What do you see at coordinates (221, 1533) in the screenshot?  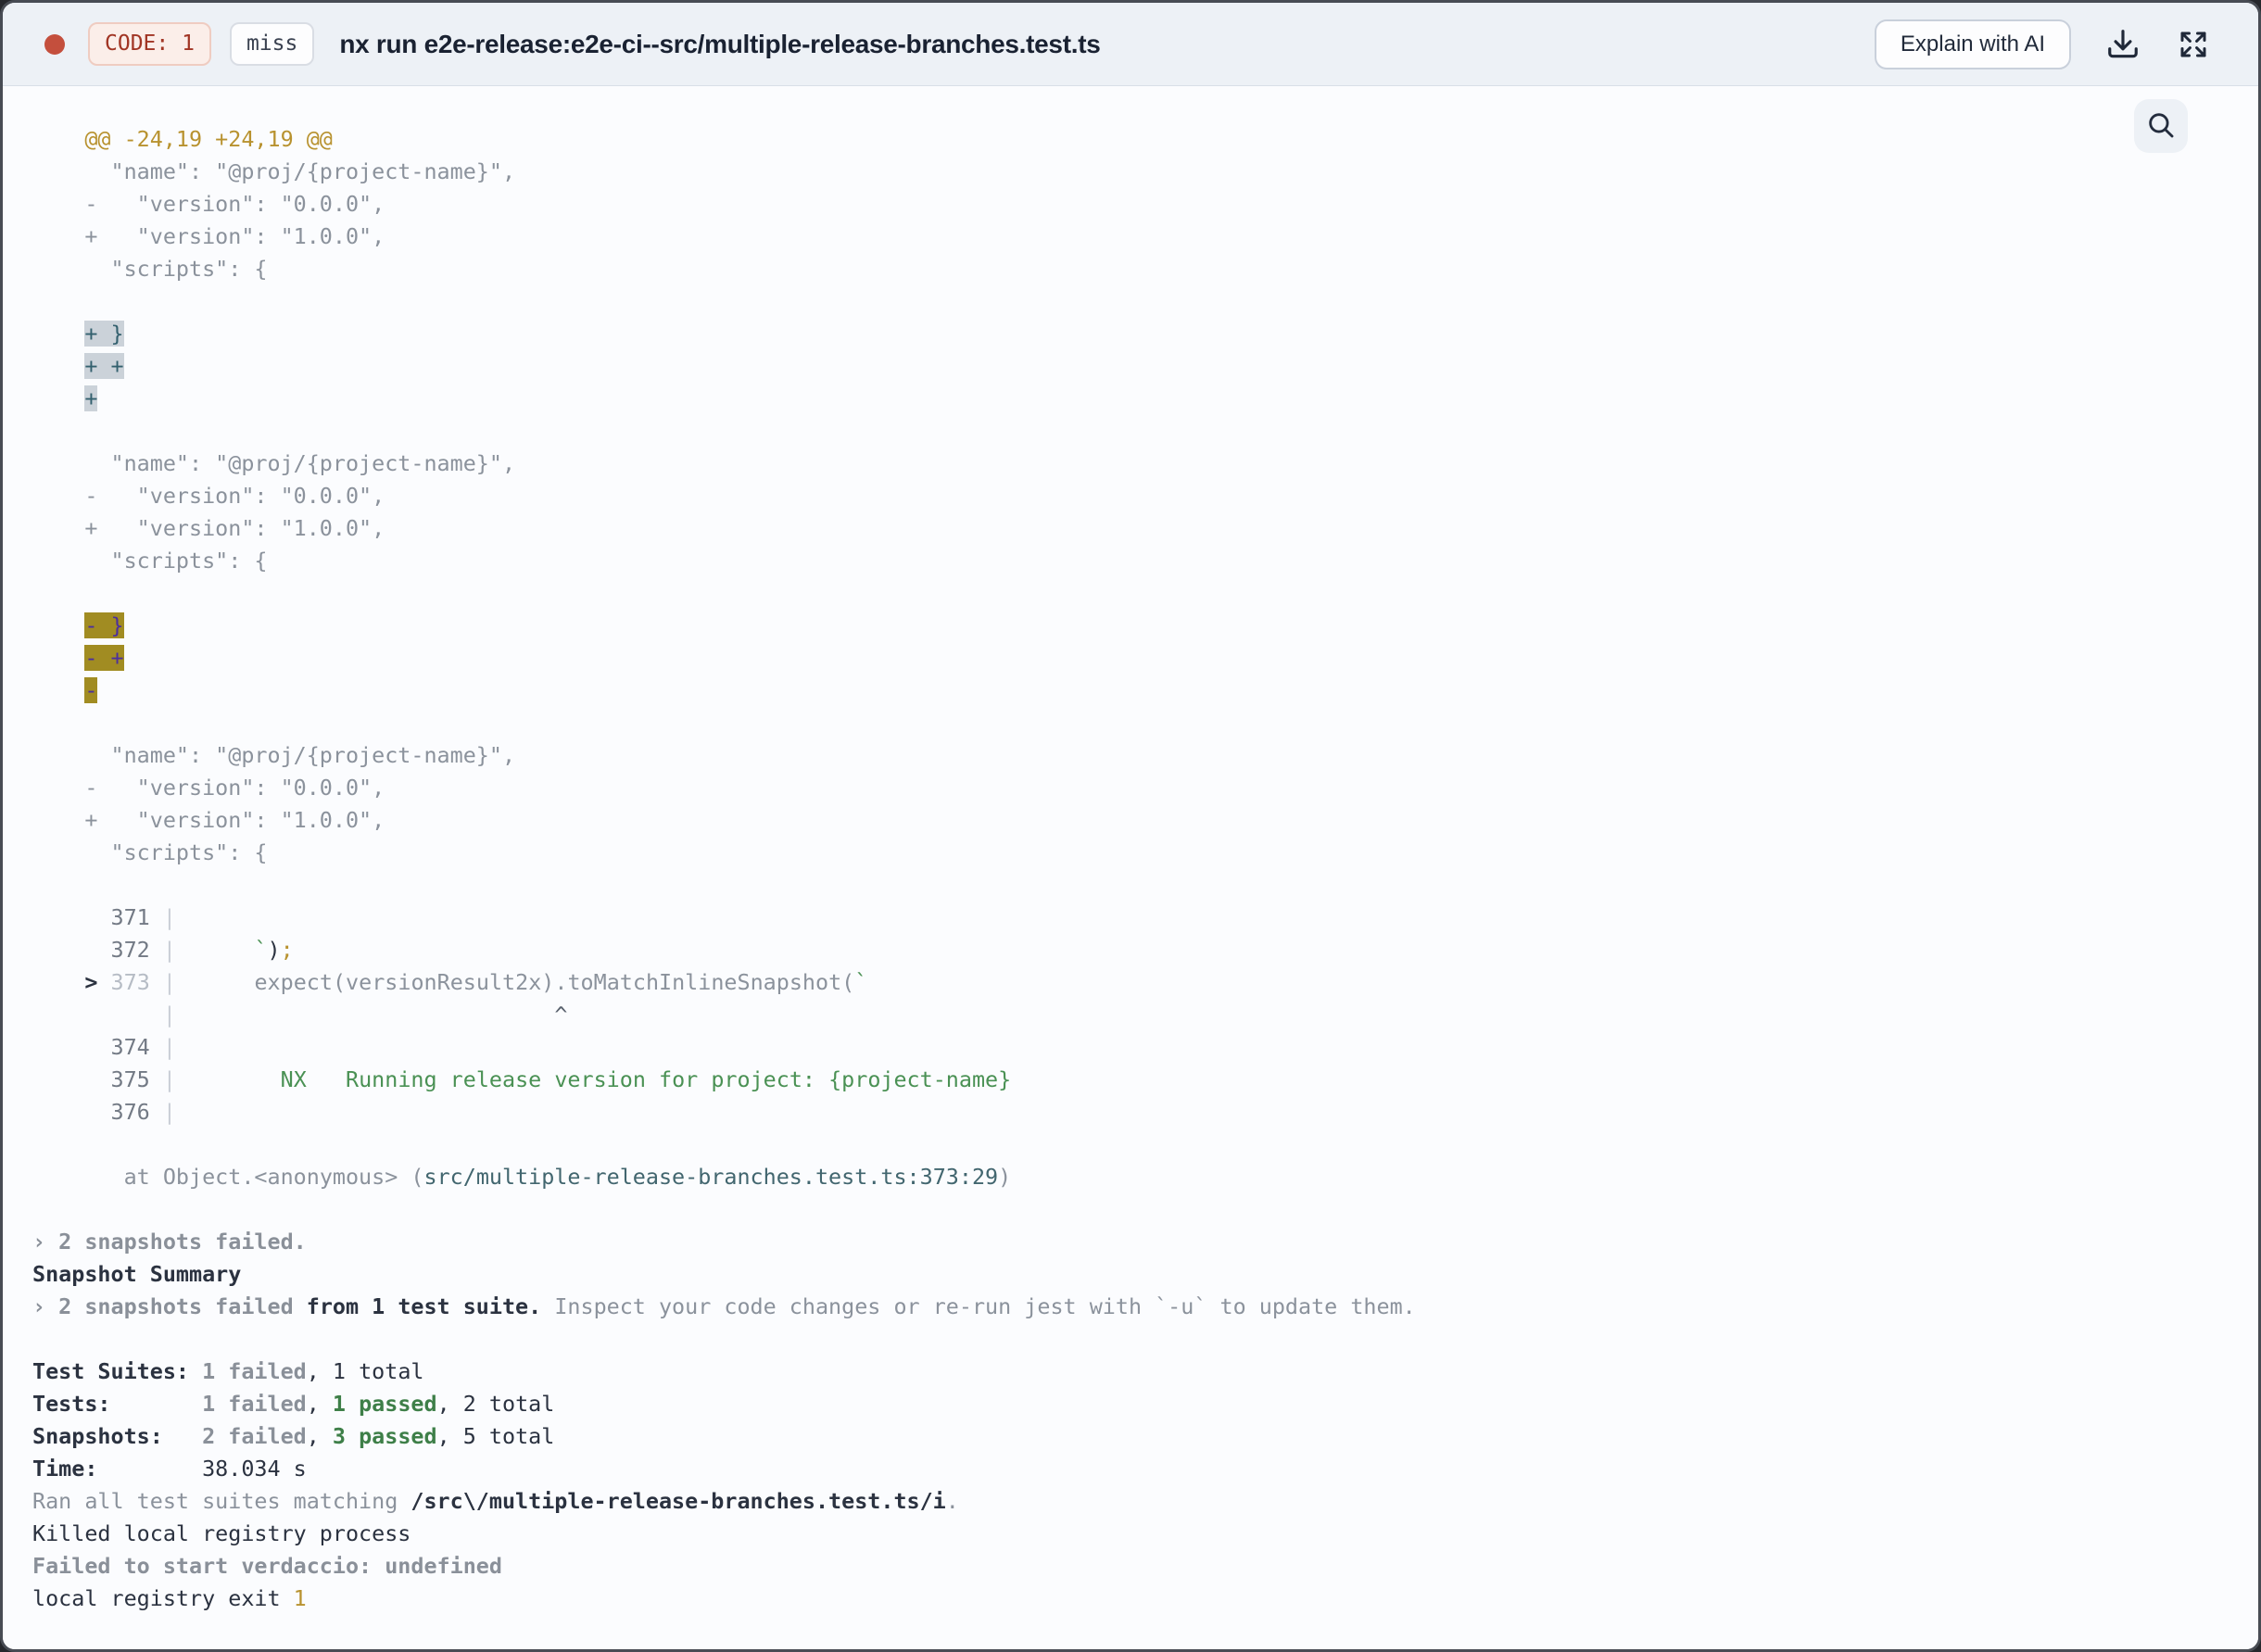 I see `terminal-line: Killed local registry process` at bounding box center [221, 1533].